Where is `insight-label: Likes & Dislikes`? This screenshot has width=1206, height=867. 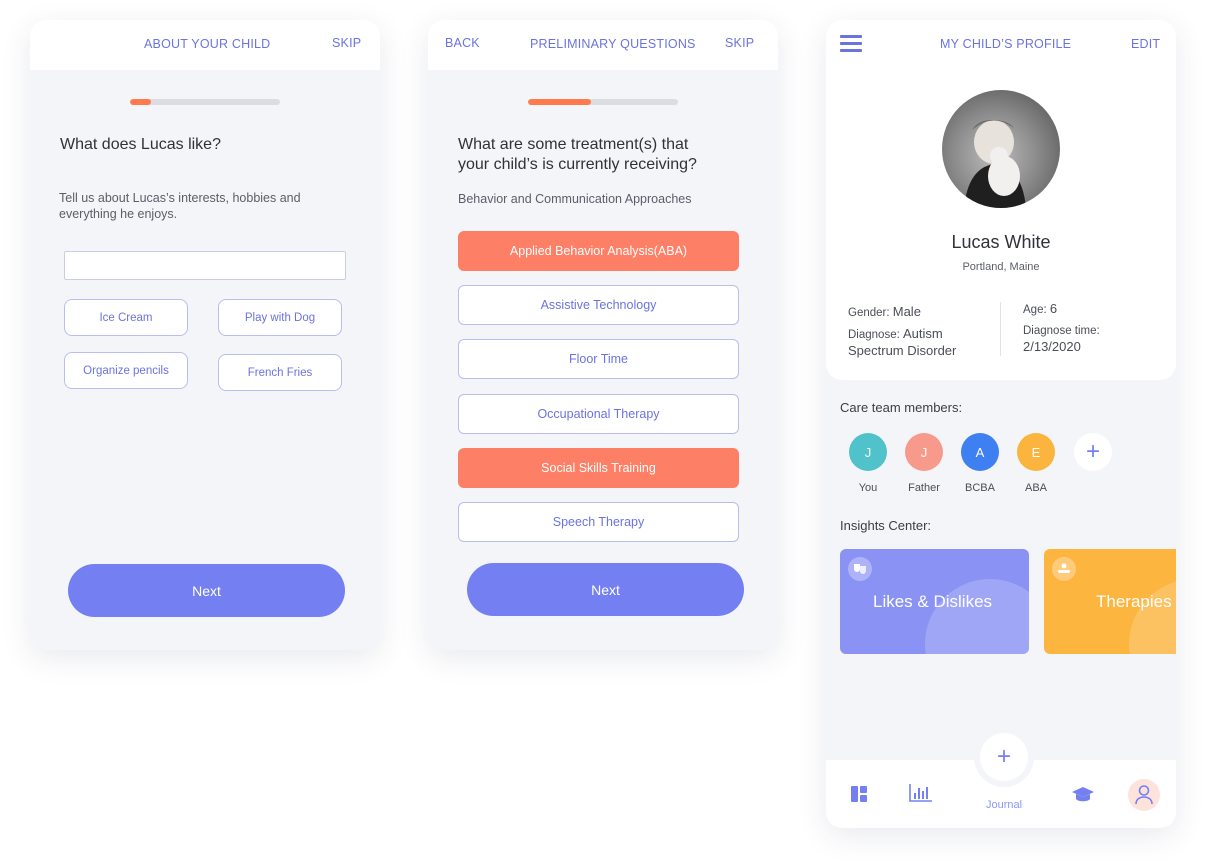 insight-label: Likes & Dislikes is located at coordinates (933, 601).